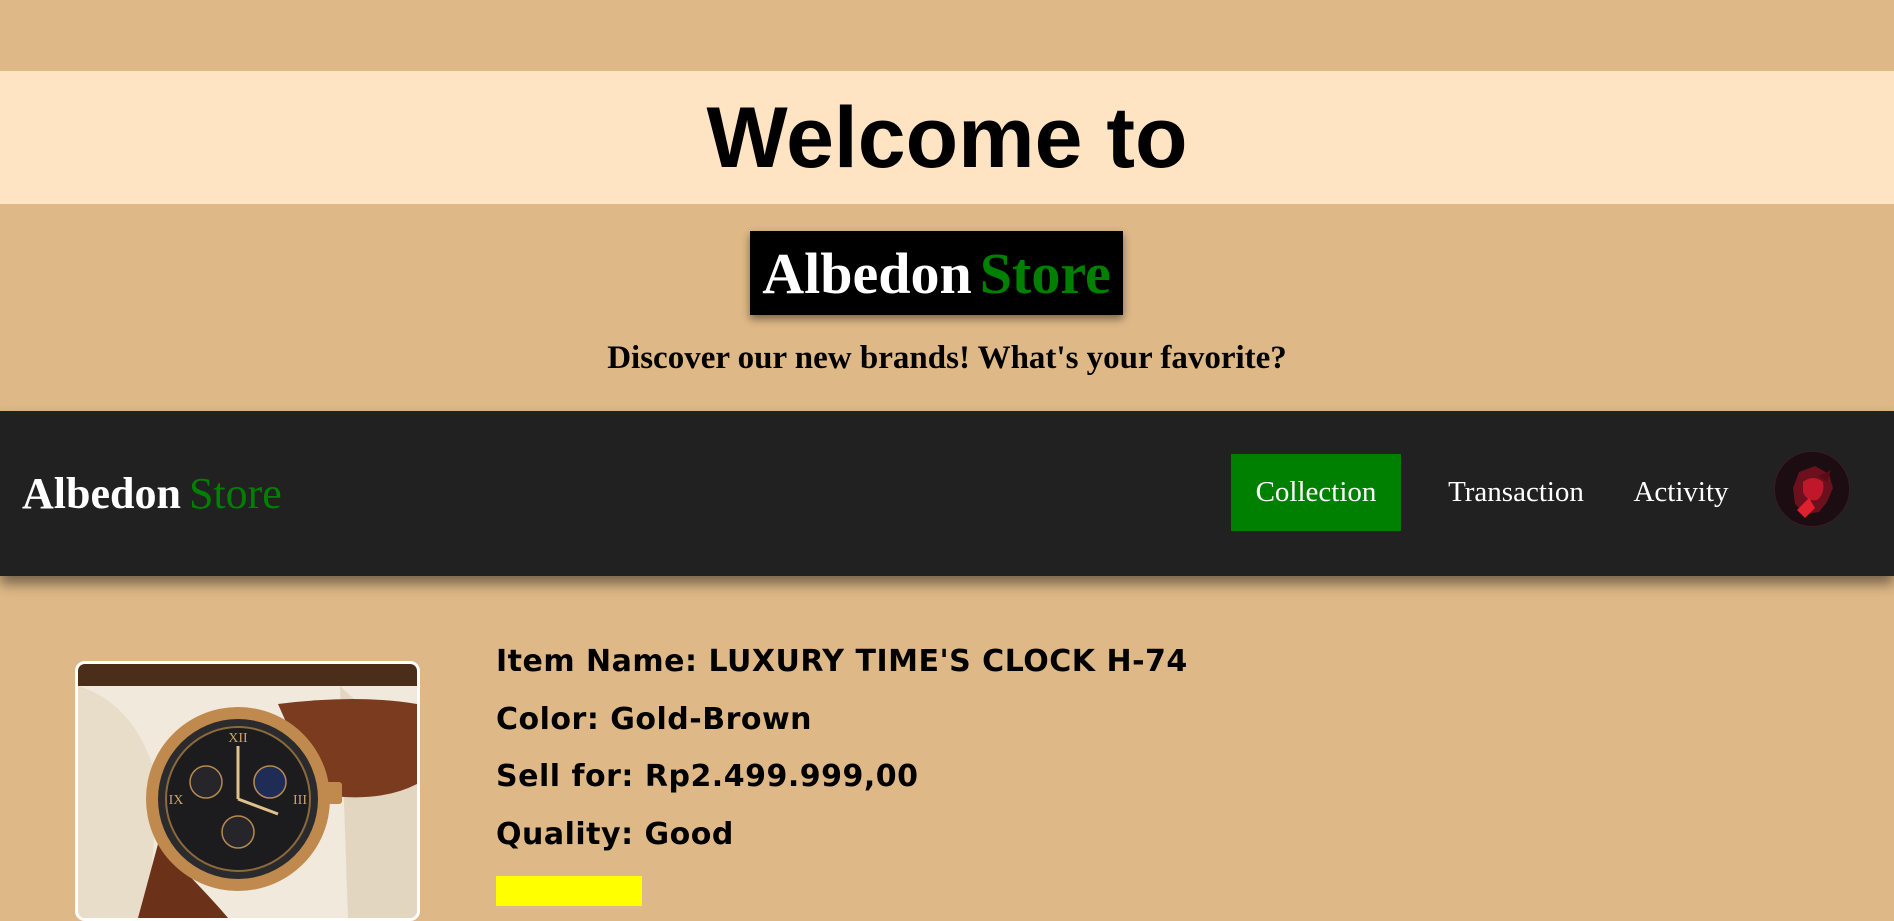 This screenshot has height=921, width=1894. What do you see at coordinates (238, 738) in the screenshot?
I see `svg-text: XII` at bounding box center [238, 738].